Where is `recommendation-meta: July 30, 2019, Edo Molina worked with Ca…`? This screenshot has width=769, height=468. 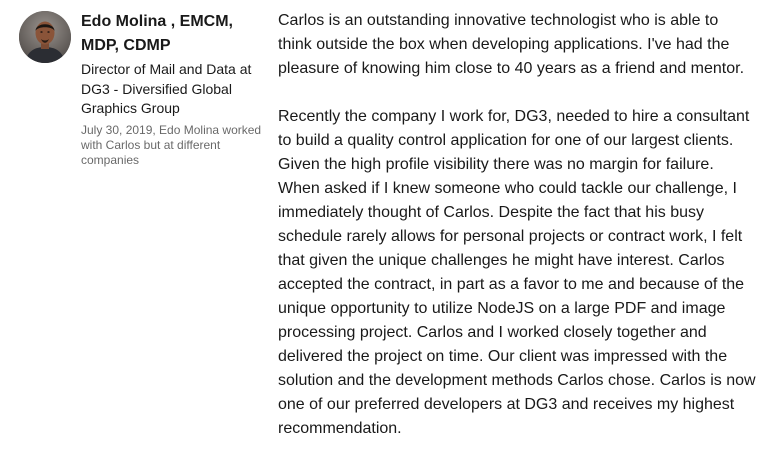
recommendation-meta: July 30, 2019, Edo Molina worked with Ca… is located at coordinates (171, 144).